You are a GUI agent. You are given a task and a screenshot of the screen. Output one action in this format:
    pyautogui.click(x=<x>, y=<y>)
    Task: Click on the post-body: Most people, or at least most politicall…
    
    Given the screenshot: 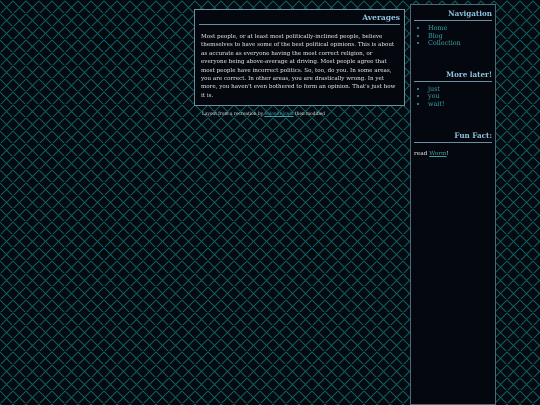 What is the action you would take?
    pyautogui.click(x=298, y=66)
    